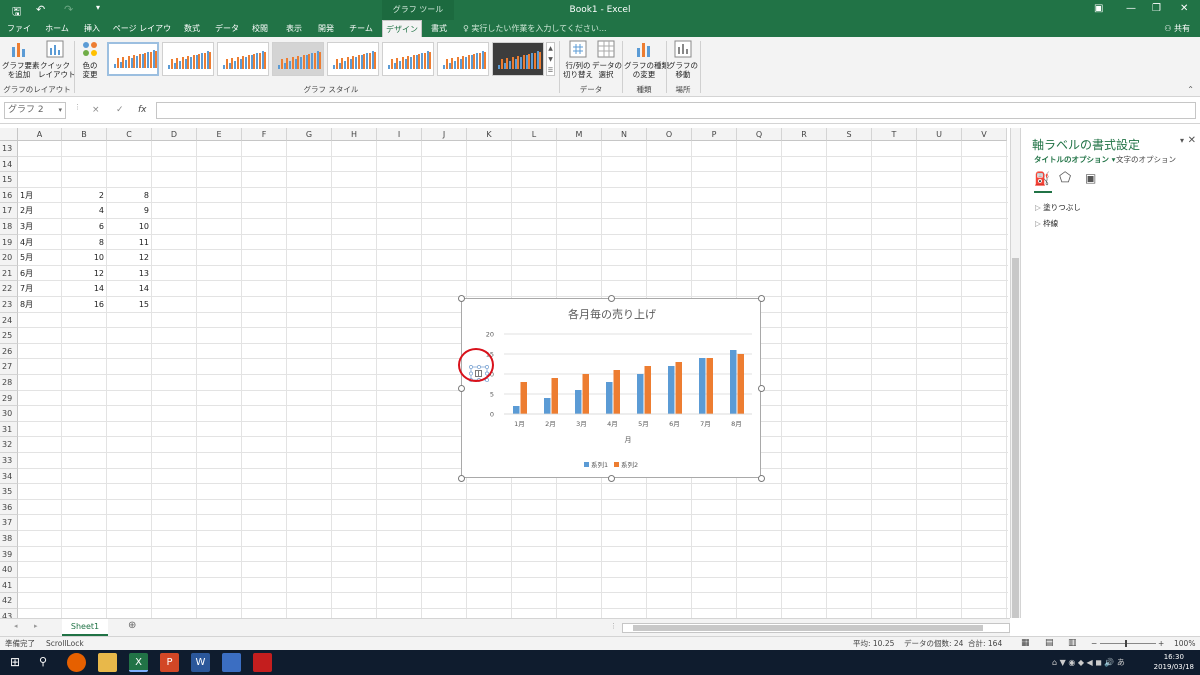  Describe the element at coordinates (1182, 140) in the screenshot. I see `pane-options-icon: ▾` at that location.